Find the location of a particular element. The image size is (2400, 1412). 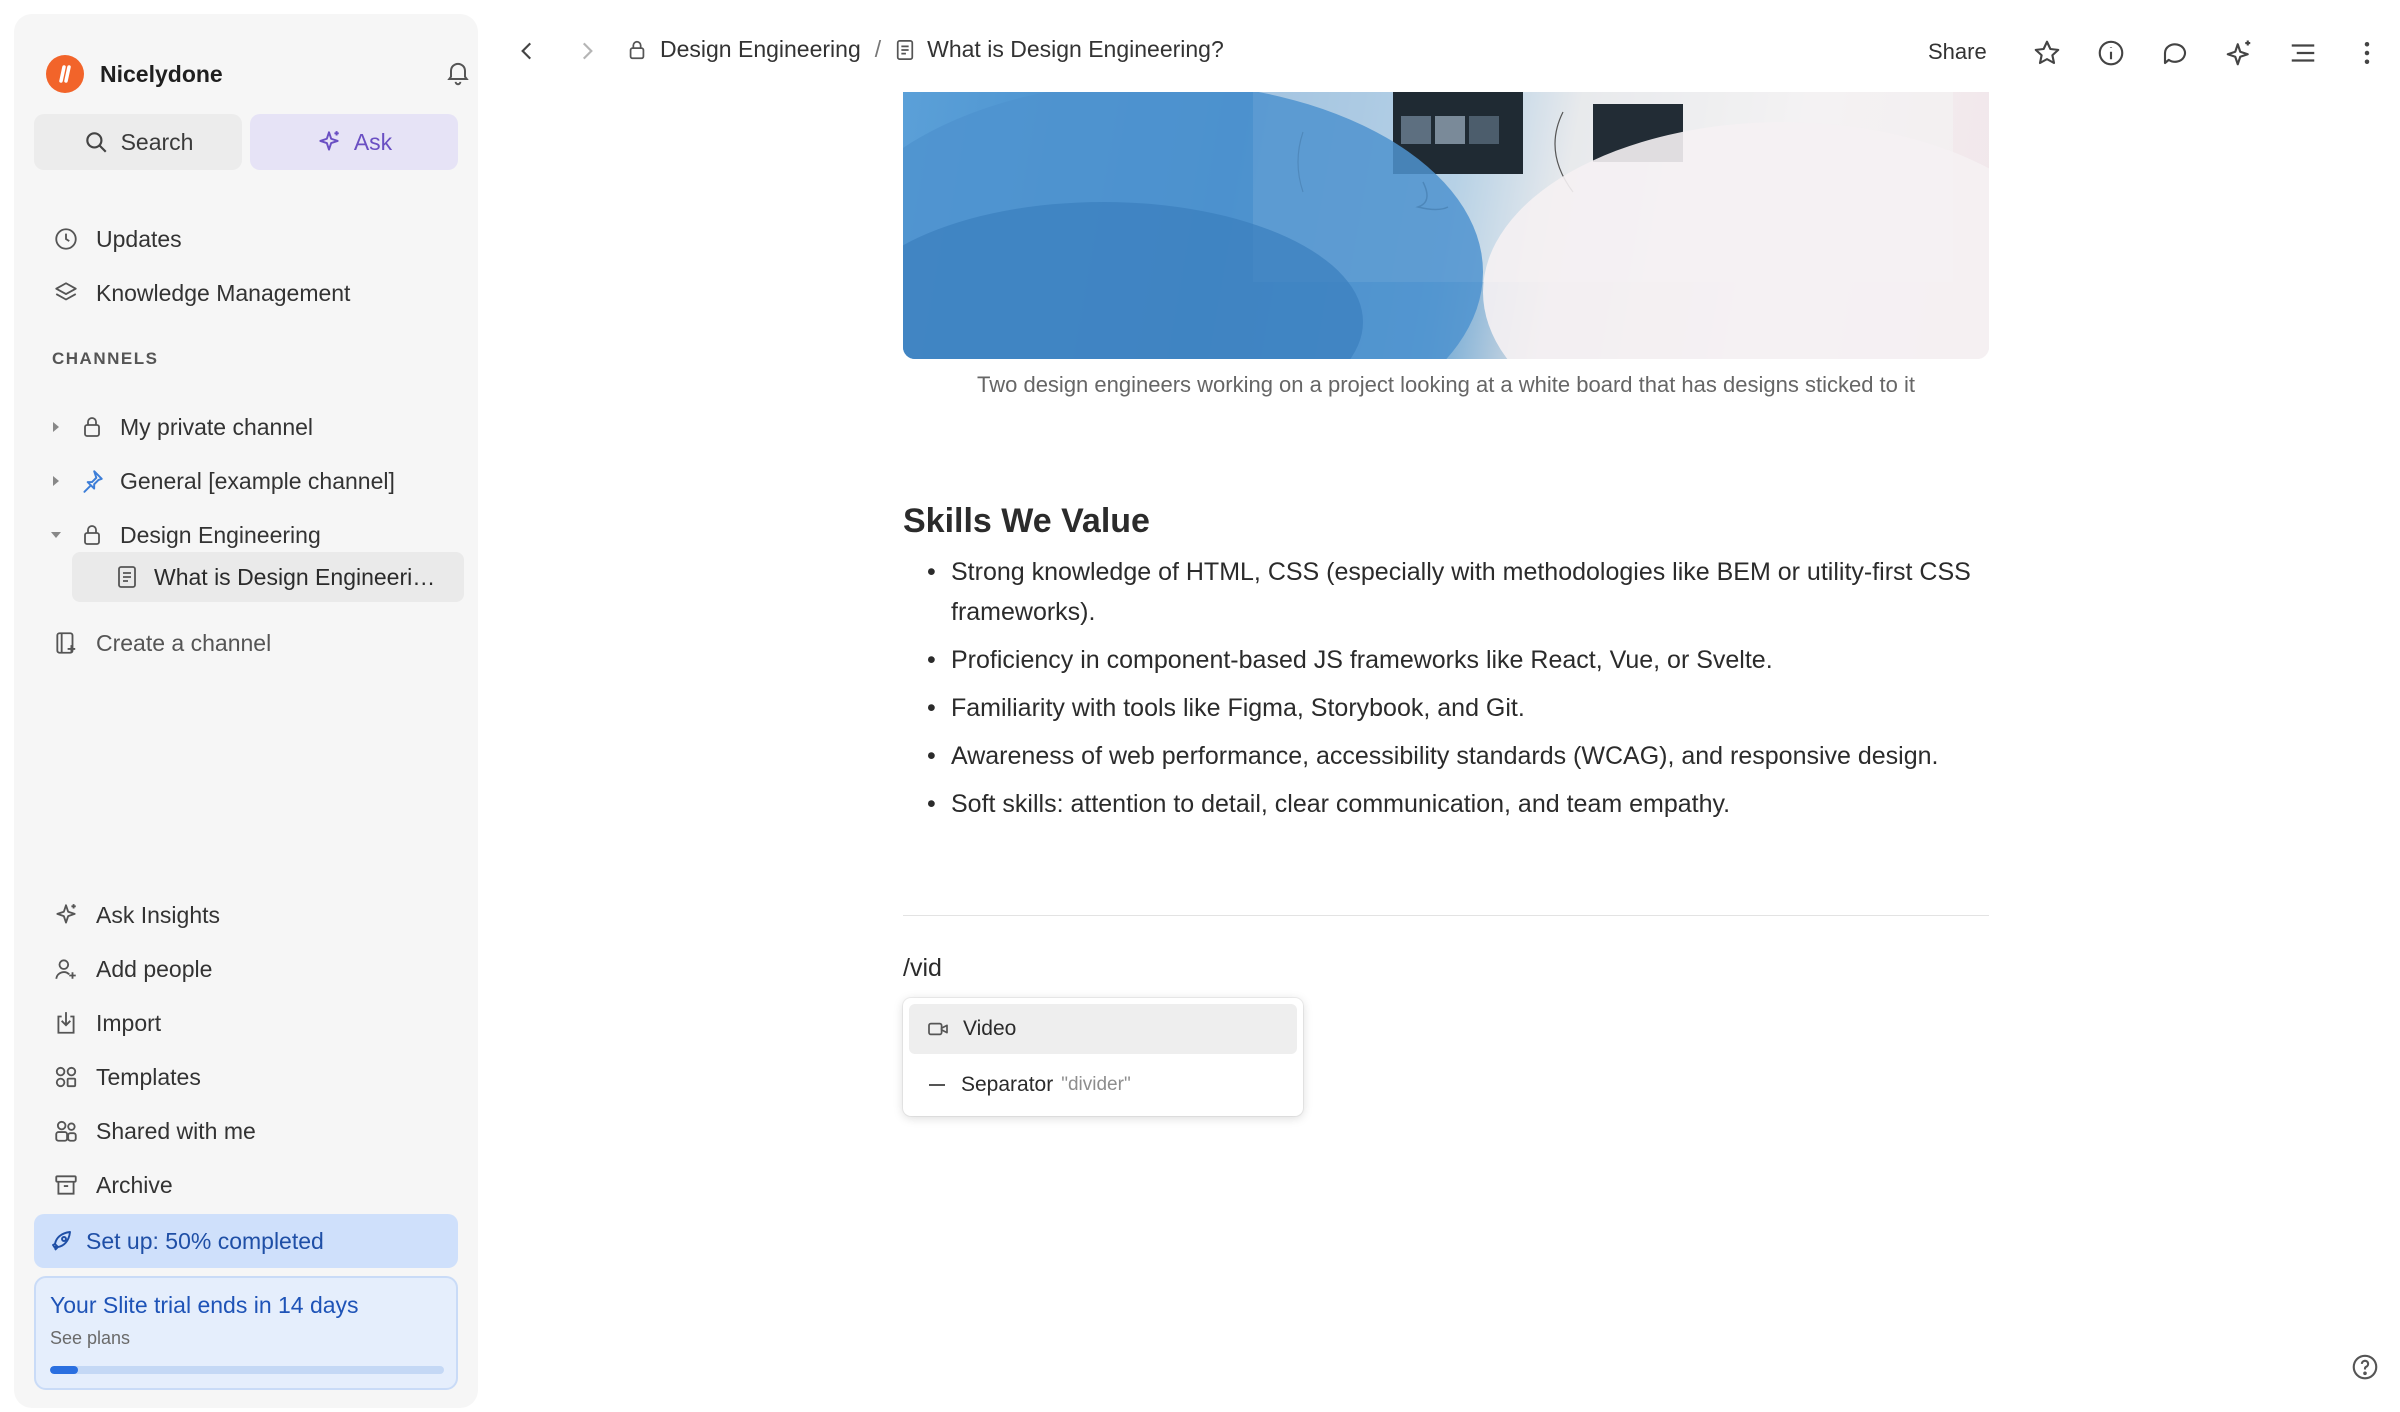

nav-item-label: Templates is located at coordinates (148, 1076).